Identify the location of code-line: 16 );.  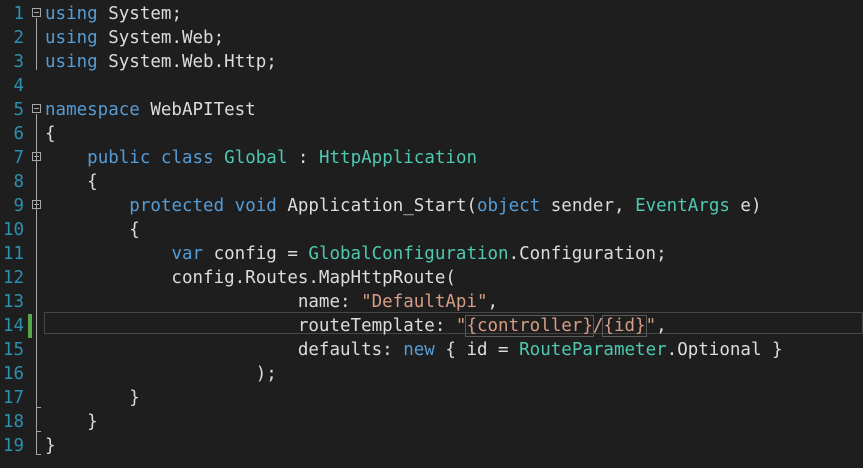
(431, 374).